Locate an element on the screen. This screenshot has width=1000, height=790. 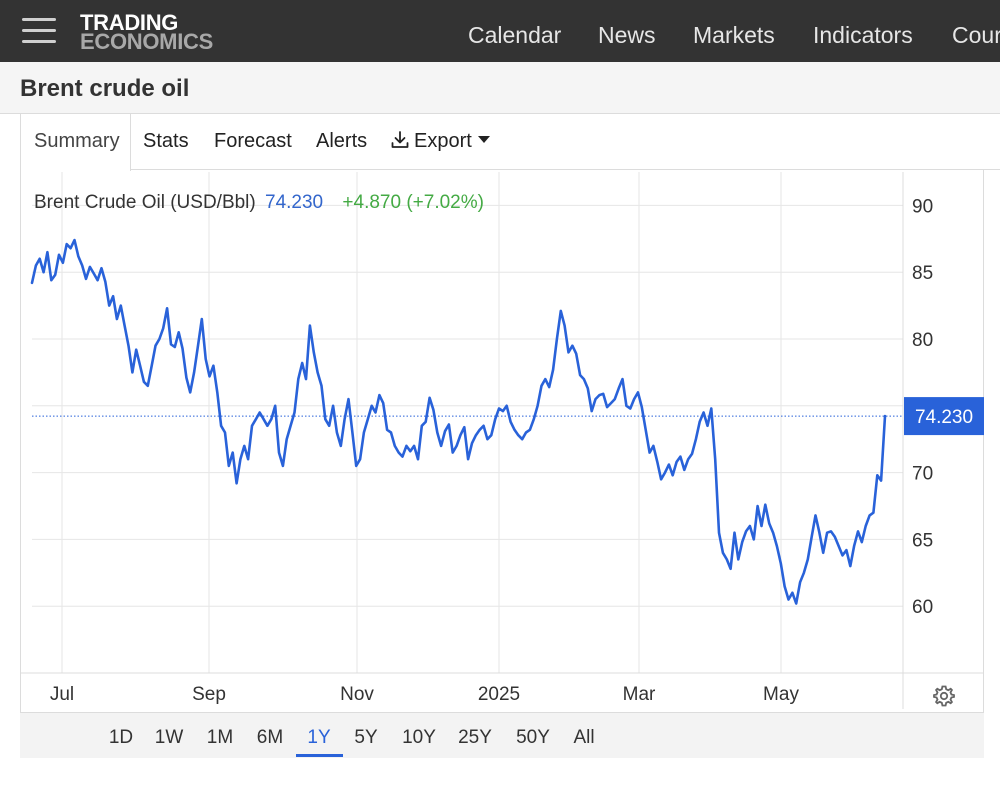
y-tick-label: 60 is located at coordinates (922, 607).